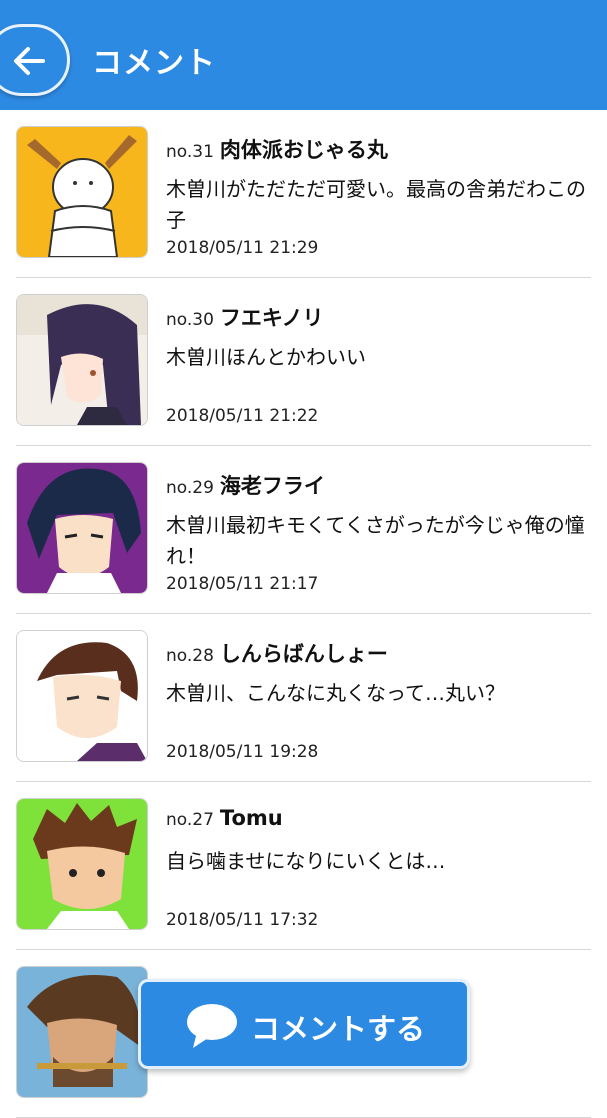 This screenshot has width=607, height=1118. What do you see at coordinates (242, 416) in the screenshot?
I see `comment-date: 2018/05/11 21:22` at bounding box center [242, 416].